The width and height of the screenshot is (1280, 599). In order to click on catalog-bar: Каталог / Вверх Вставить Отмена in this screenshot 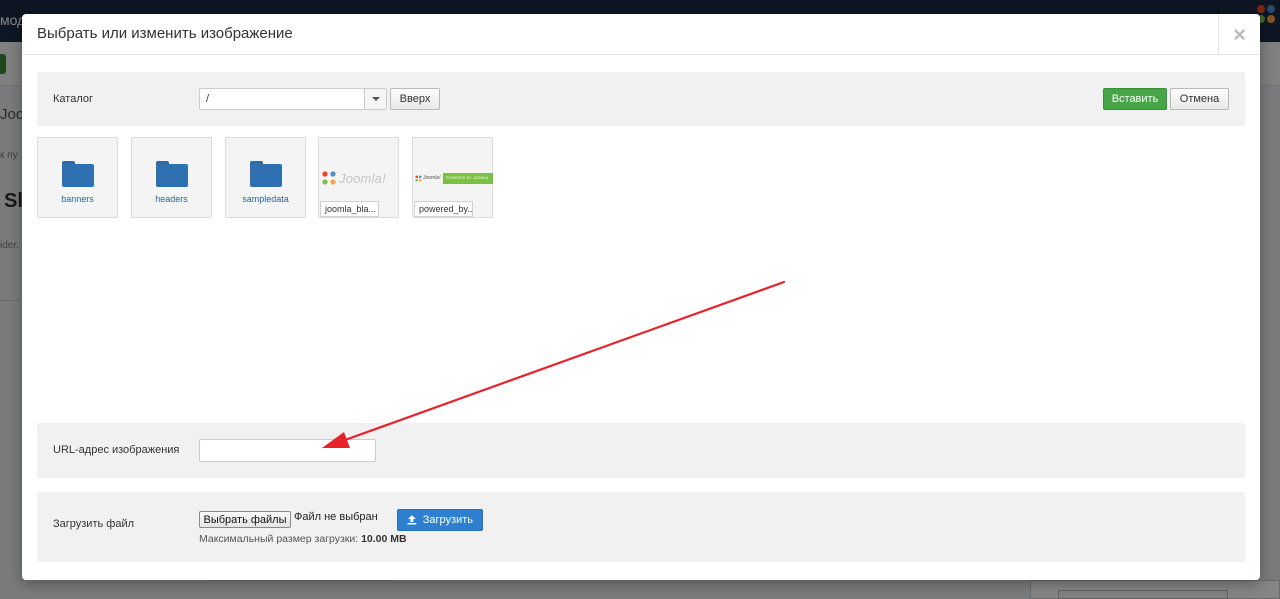, I will do `click(641, 99)`.